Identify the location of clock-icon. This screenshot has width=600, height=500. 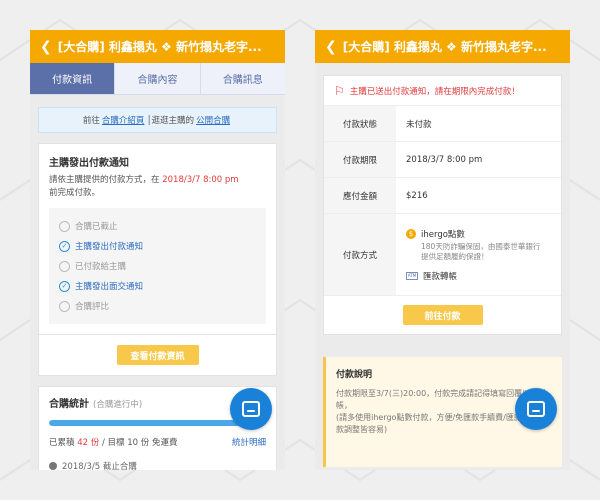
(53, 466).